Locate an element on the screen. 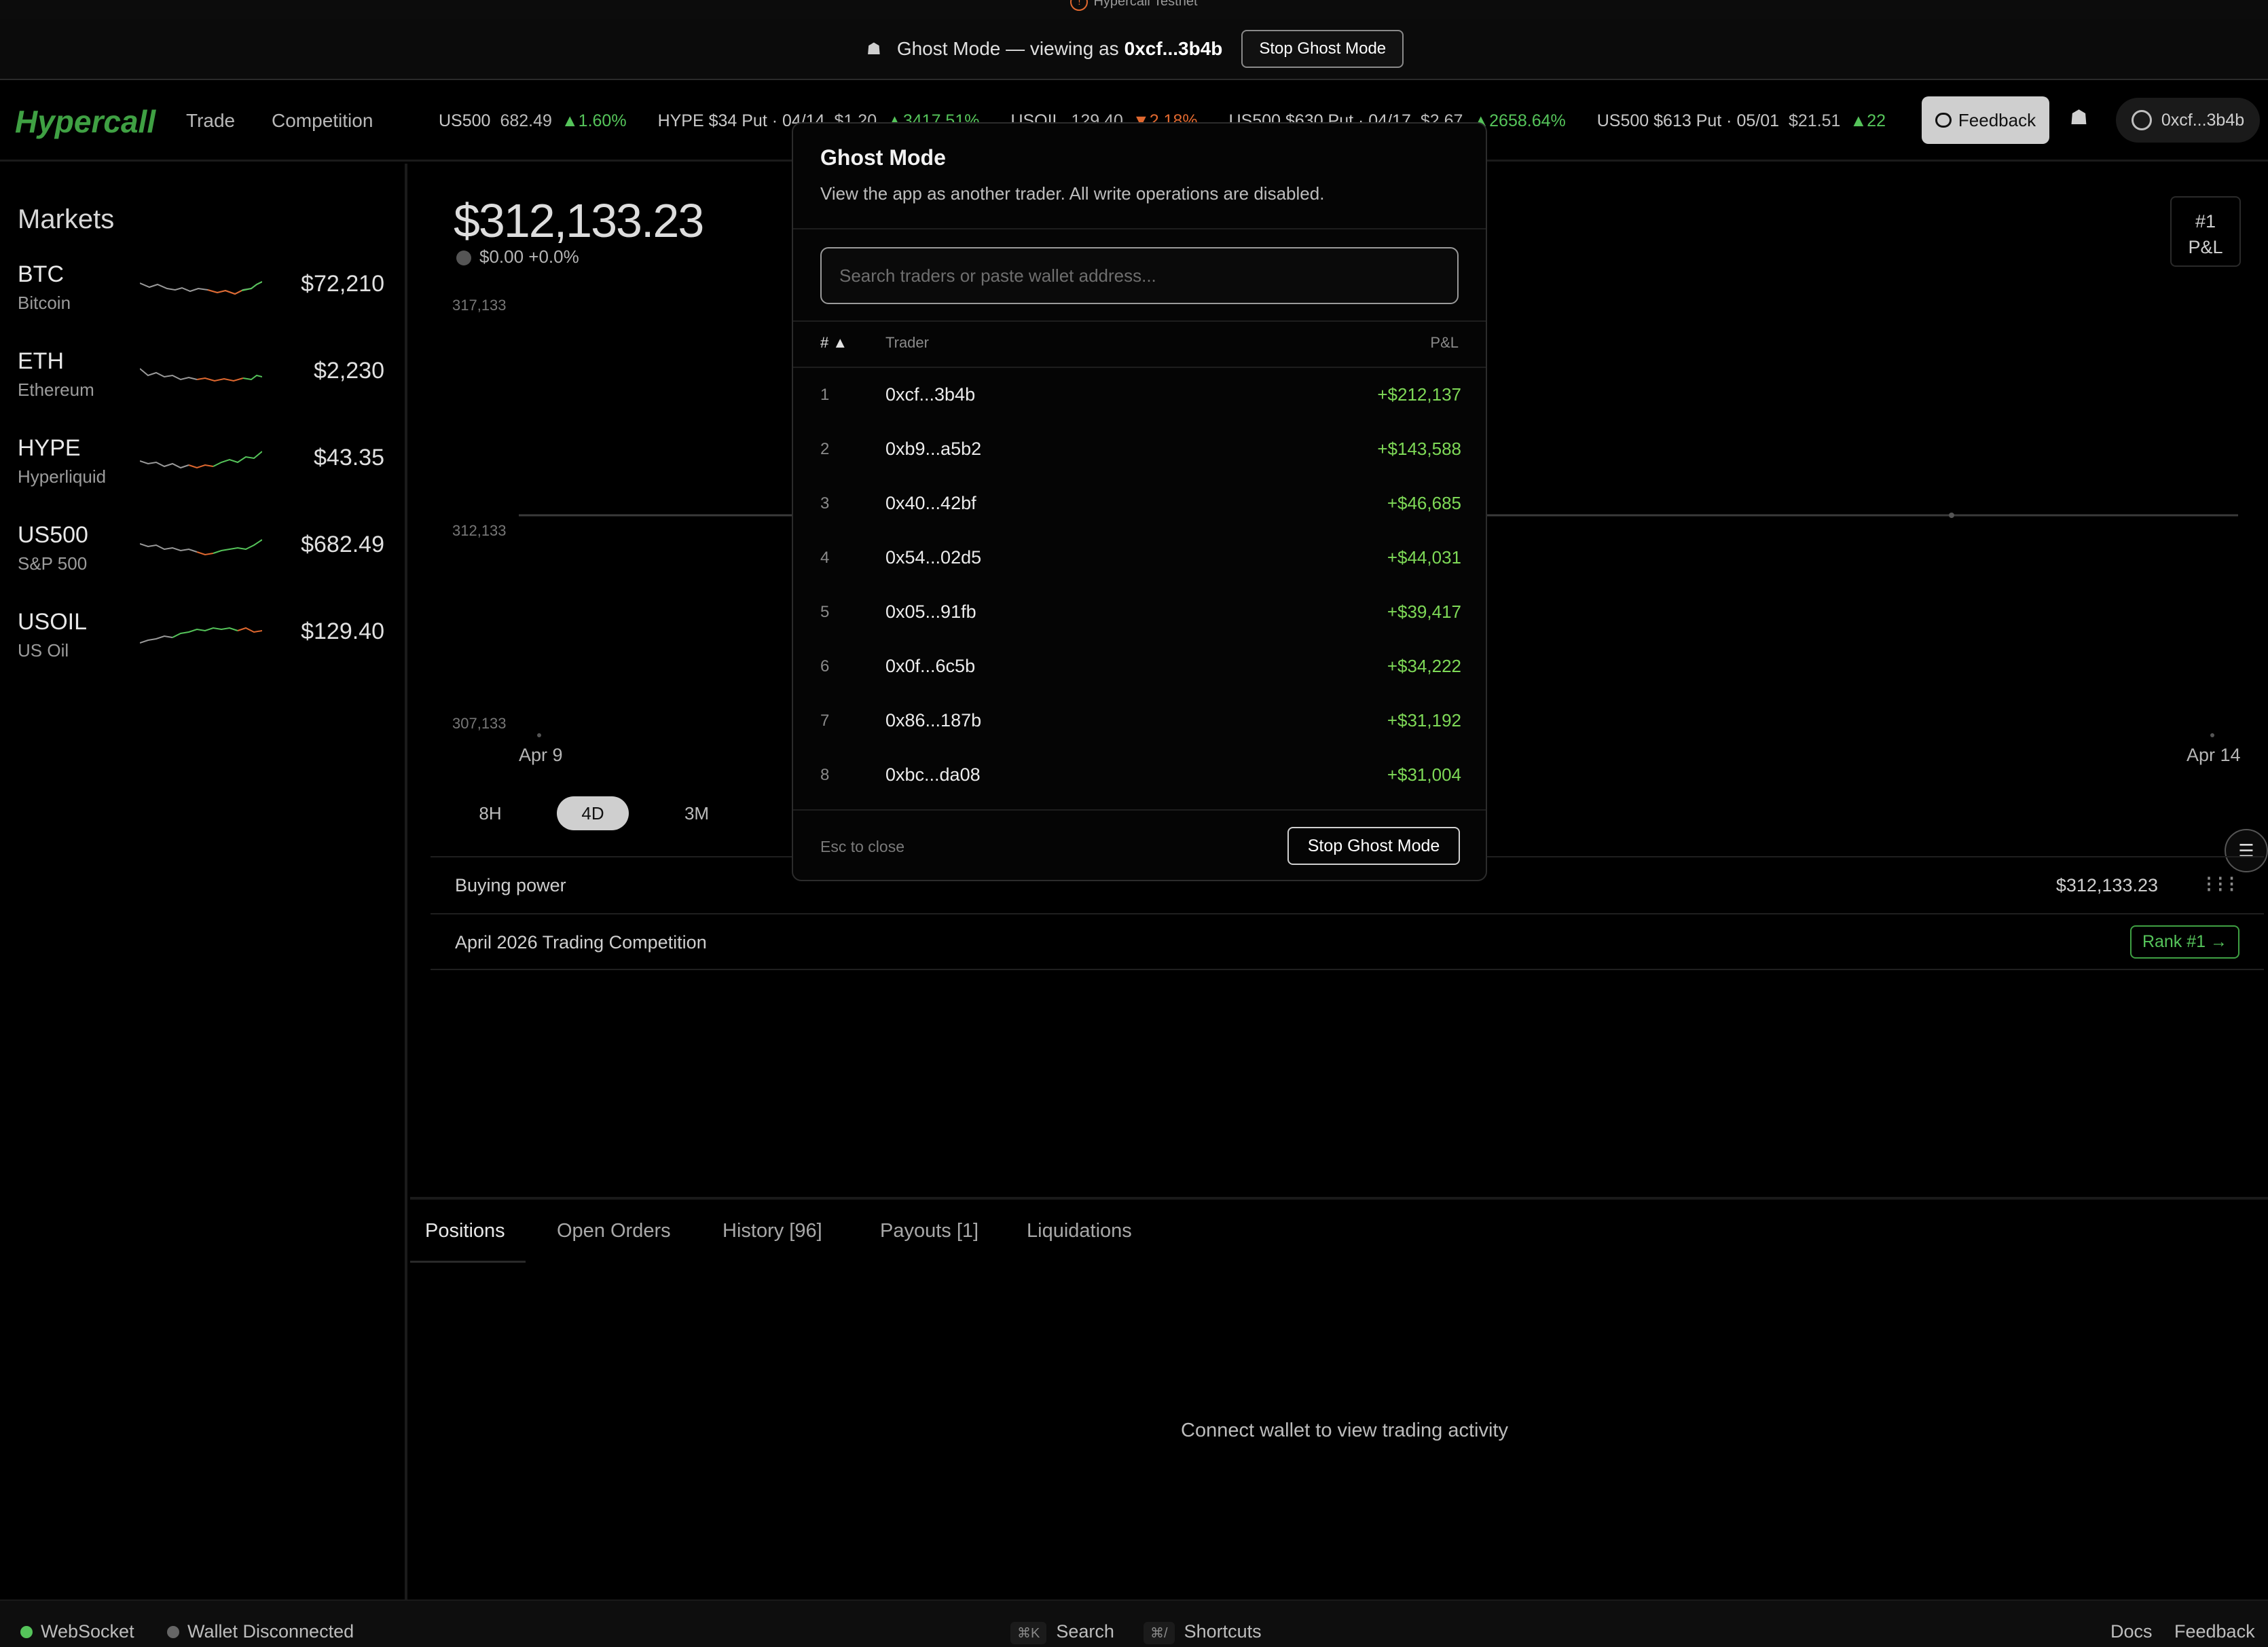 The width and height of the screenshot is (2268, 1647). shortcuts-label: Shortcuts is located at coordinates (1223, 1632).